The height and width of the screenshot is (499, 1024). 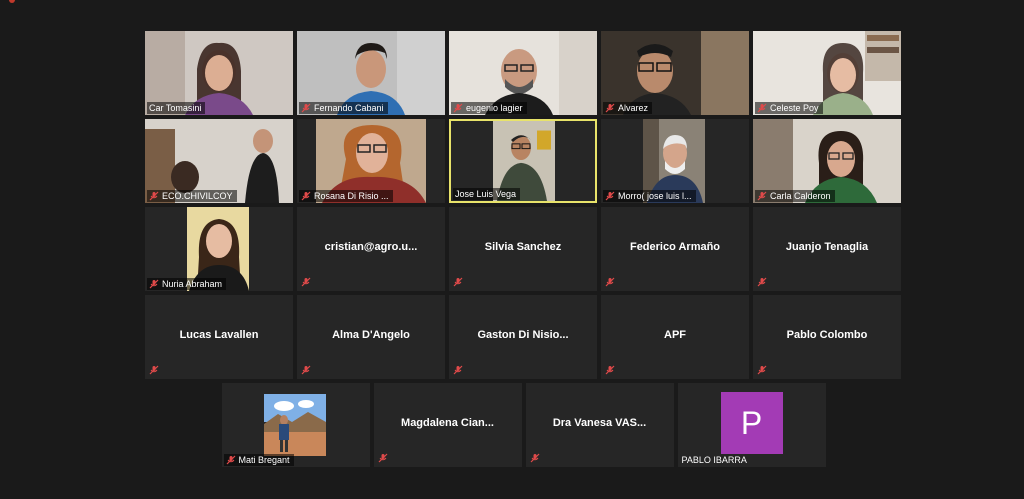 What do you see at coordinates (349, 108) in the screenshot?
I see `participant-name: Fernando Cabani` at bounding box center [349, 108].